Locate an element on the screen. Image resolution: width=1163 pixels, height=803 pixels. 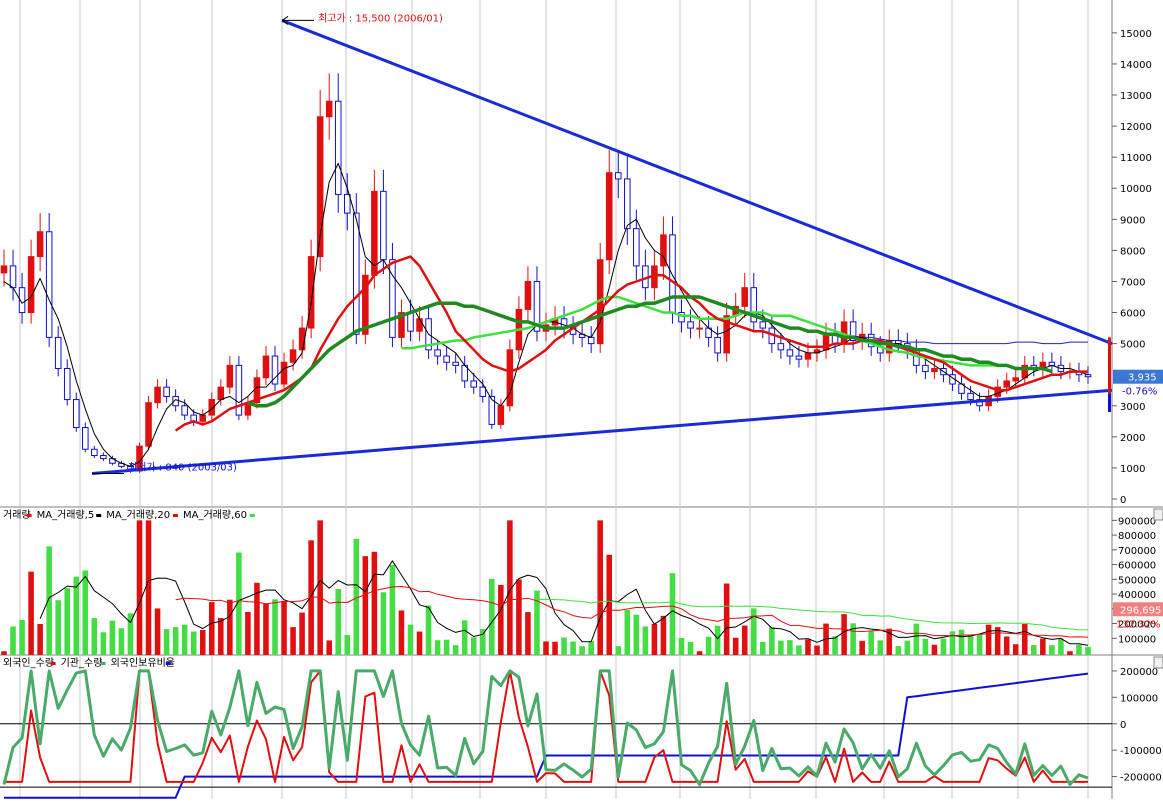
y-tick-label: 500000 is located at coordinates (1137, 580).